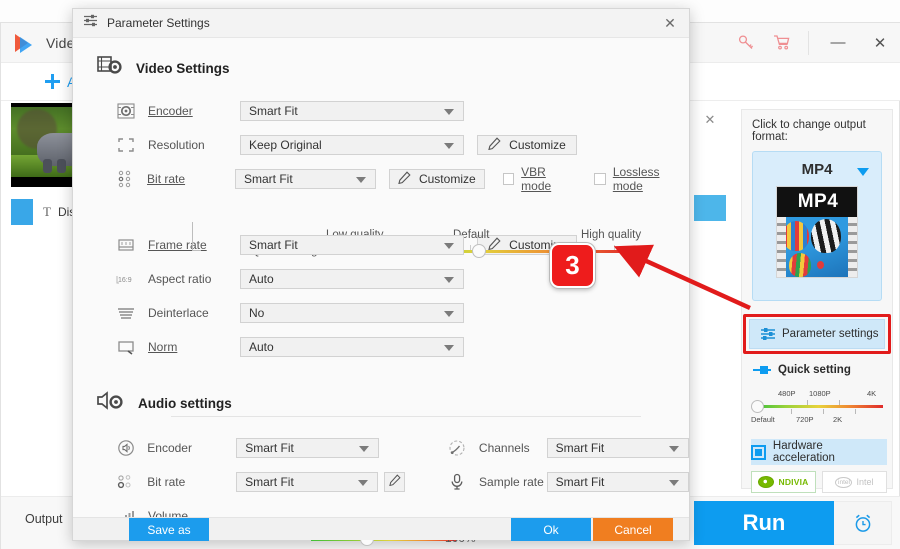 The image size is (900, 549). What do you see at coordinates (872, 393) in the screenshot?
I see `res-label-4k: 4K` at bounding box center [872, 393].